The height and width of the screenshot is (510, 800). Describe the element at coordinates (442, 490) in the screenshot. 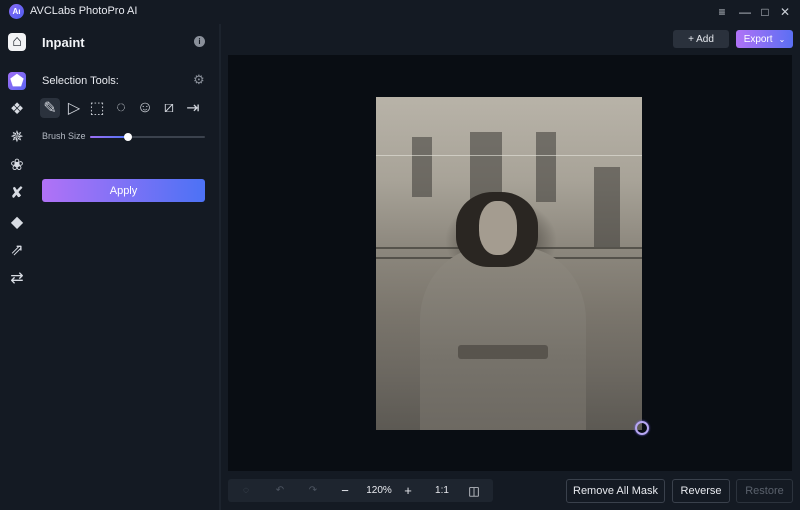

I see `actual-size-button: 1:1` at that location.